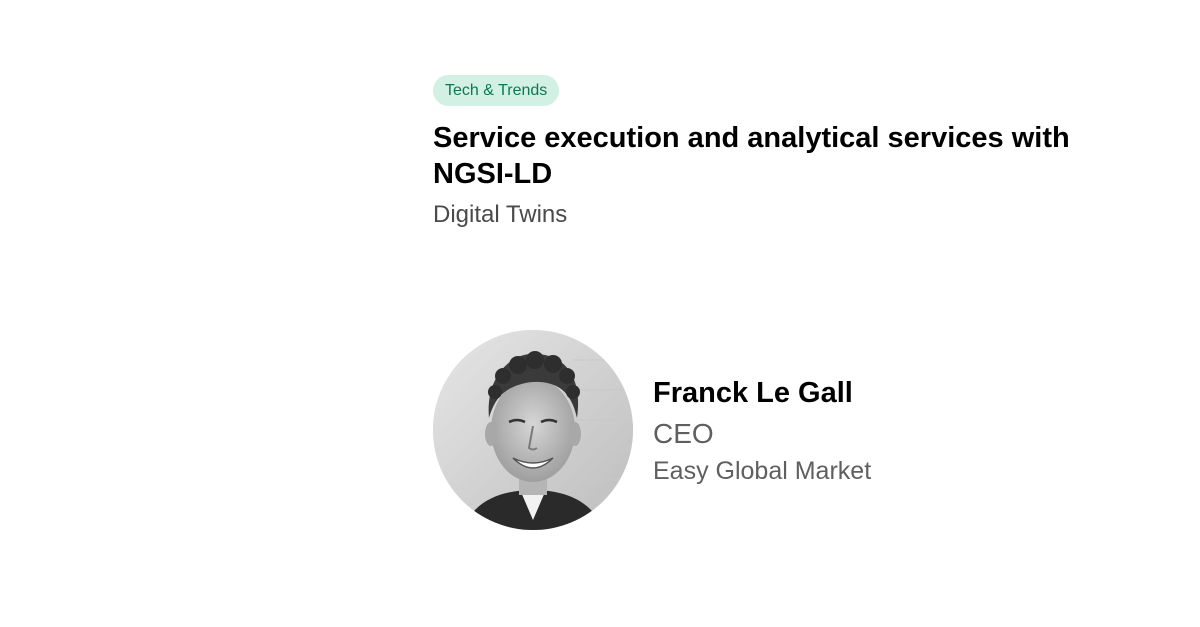 The height and width of the screenshot is (627, 1200). What do you see at coordinates (496, 90) in the screenshot?
I see `category-tag: Tech & Trends` at bounding box center [496, 90].